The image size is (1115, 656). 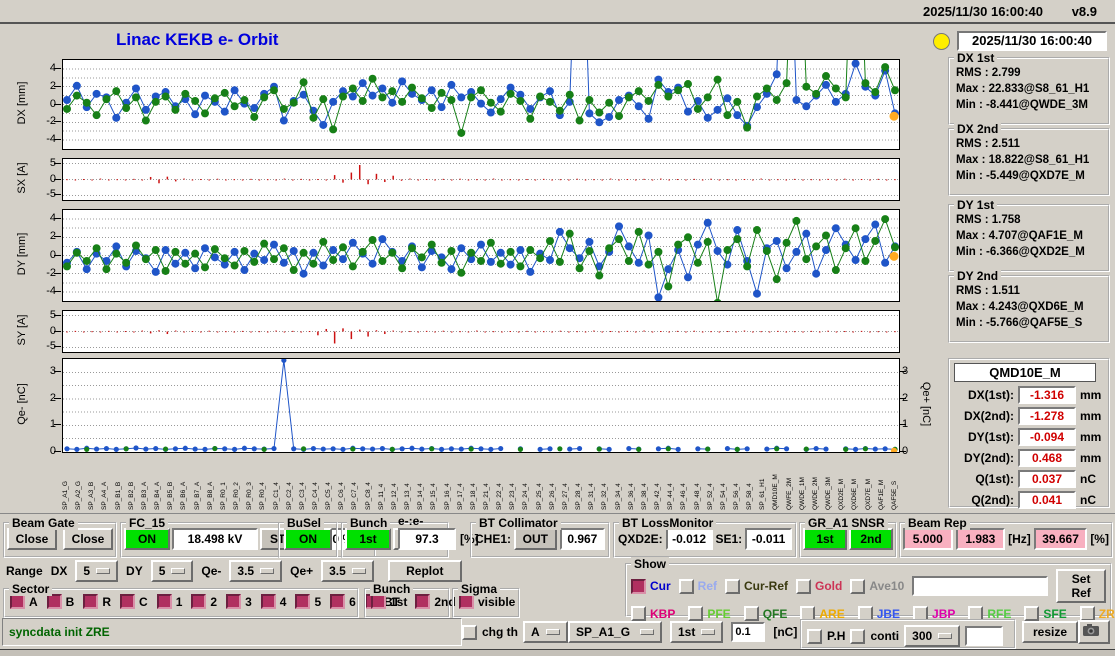 I want to click on sector-checkbox-a, so click(x=17, y=601).